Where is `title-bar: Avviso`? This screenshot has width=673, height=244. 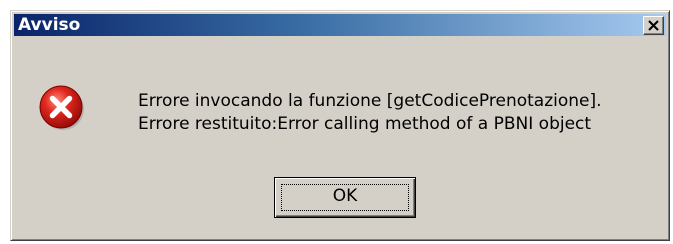
title-bar: Avviso is located at coordinates (340, 25).